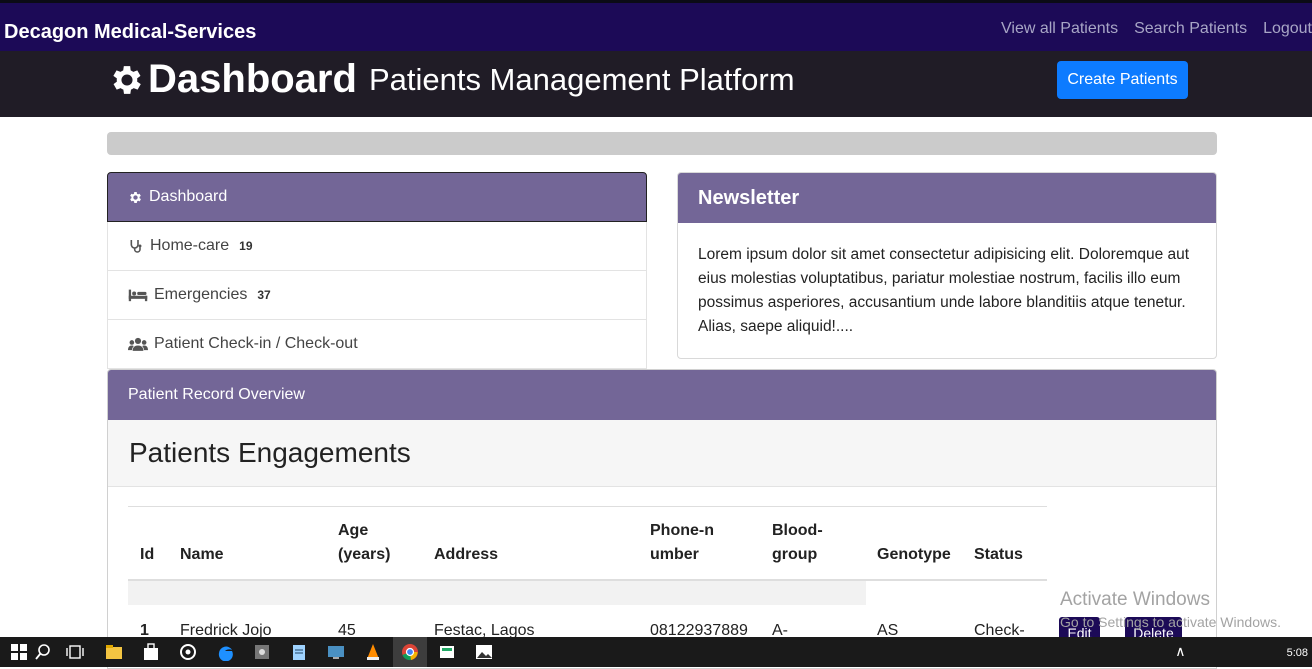 The image size is (1312, 669). Describe the element at coordinates (136, 246) in the screenshot. I see `stethoscope-icon` at that location.